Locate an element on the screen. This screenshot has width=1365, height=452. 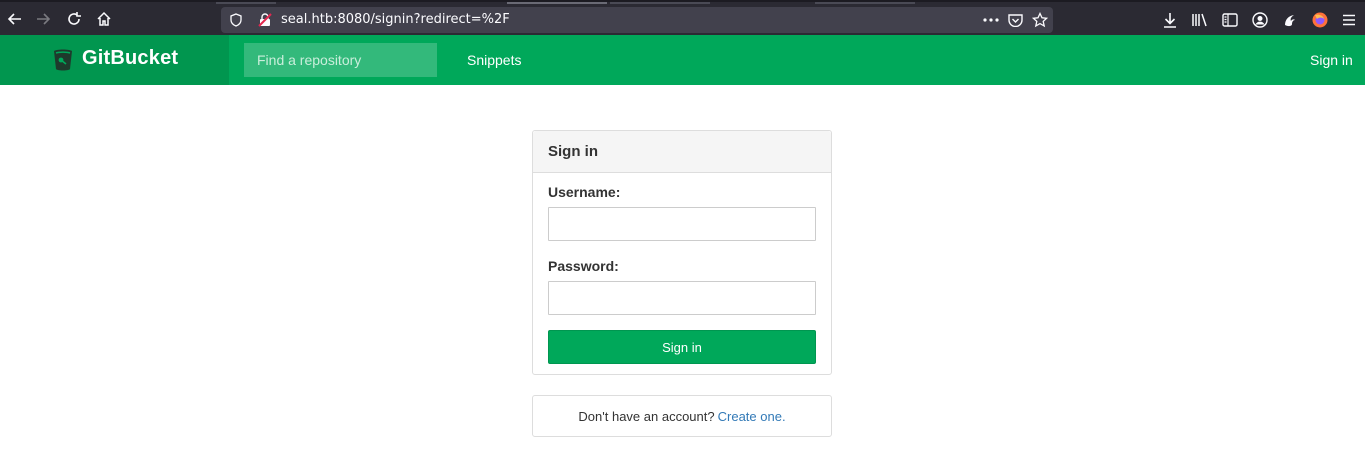
signin-button: Sign in is located at coordinates (682, 347).